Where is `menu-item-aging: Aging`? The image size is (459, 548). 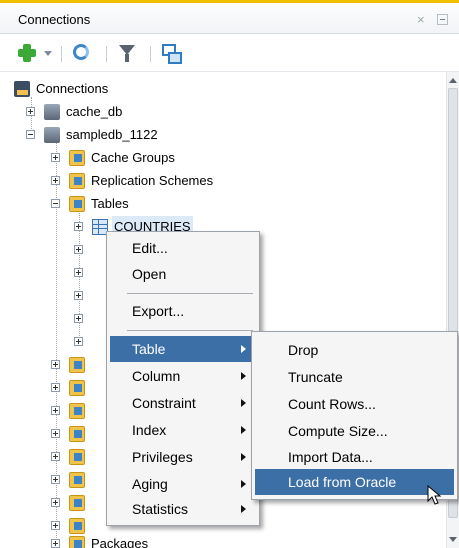
menu-item-aging: Aging is located at coordinates (183, 484).